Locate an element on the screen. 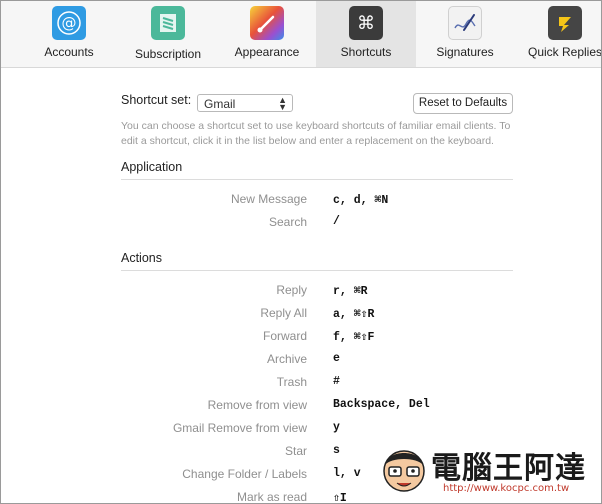 The height and width of the screenshot is (504, 602). shortcut-key: l, v is located at coordinates (347, 473).